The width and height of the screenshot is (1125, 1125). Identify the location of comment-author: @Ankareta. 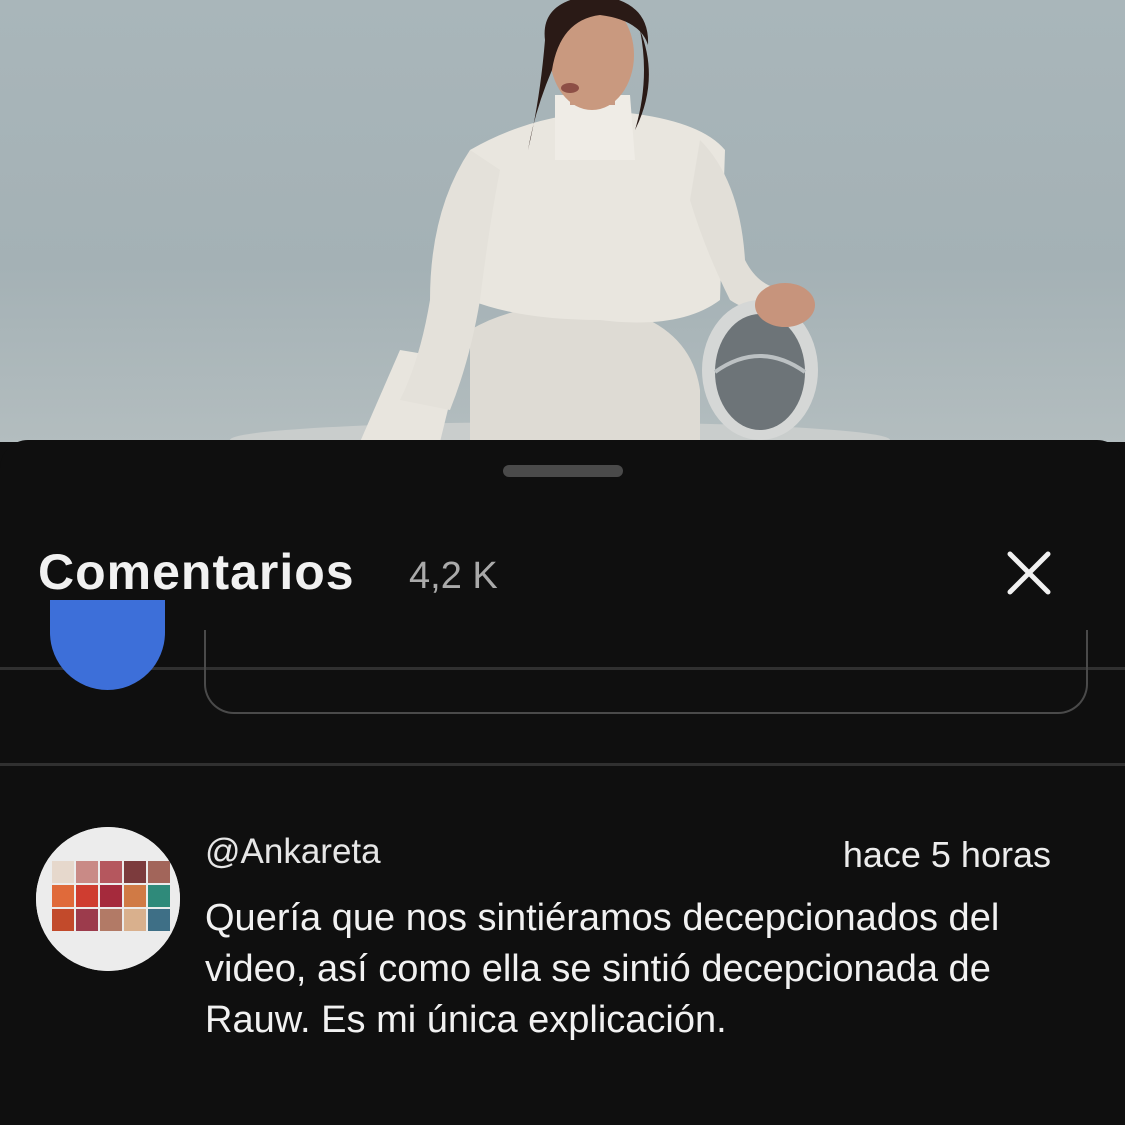
(293, 852).